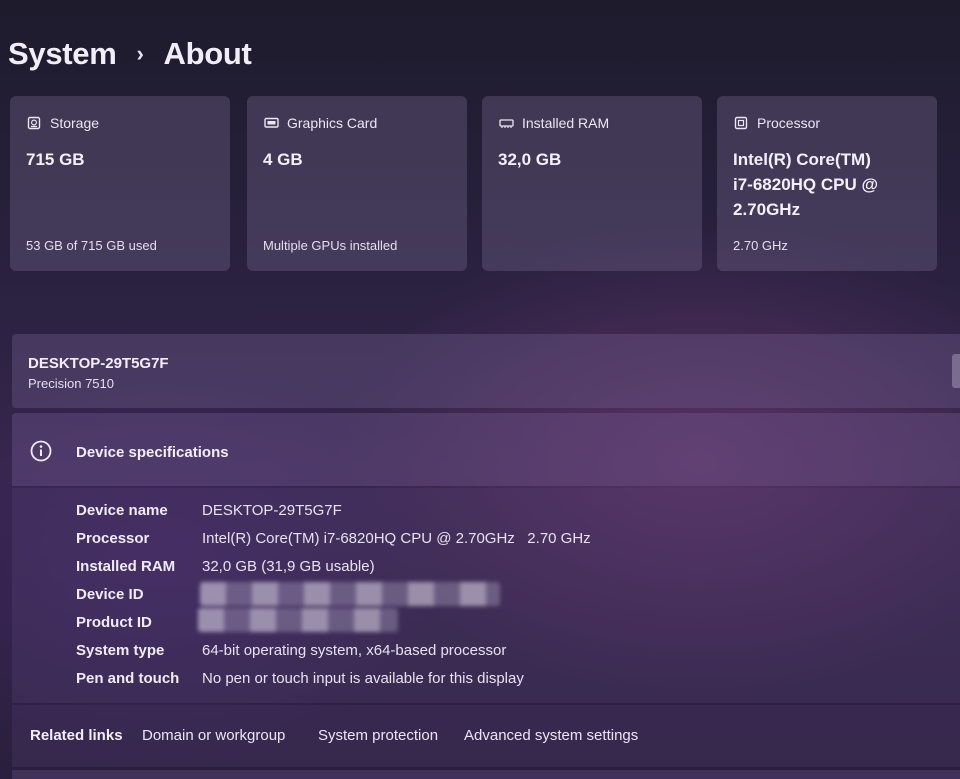 Image resolution: width=960 pixels, height=779 pixels. What do you see at coordinates (128, 678) in the screenshot?
I see `spec-key: Pen and touch` at bounding box center [128, 678].